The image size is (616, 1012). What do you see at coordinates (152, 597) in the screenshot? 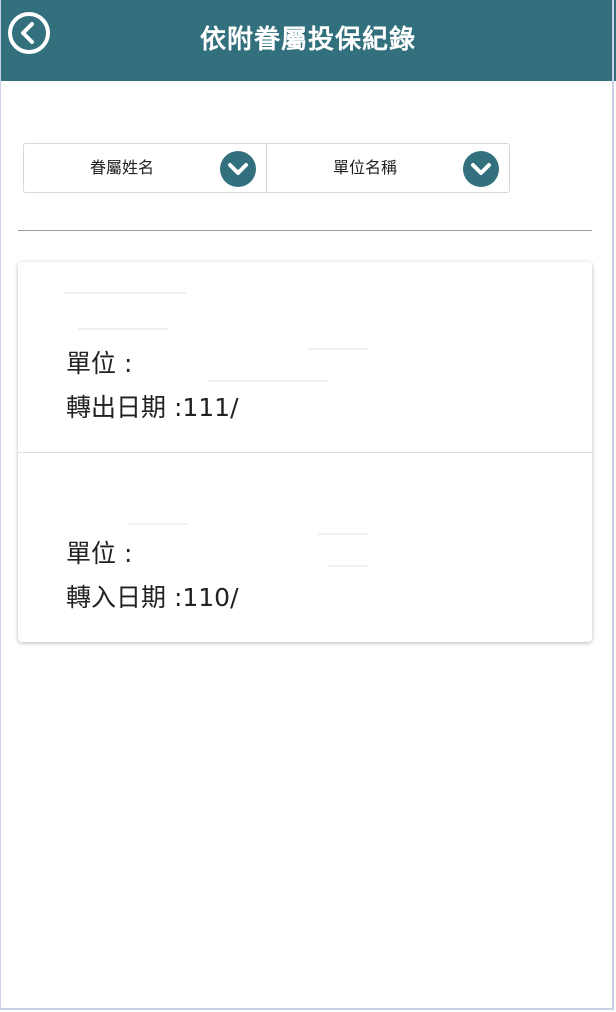
I see `record-date-label: 轉入日期 :110/` at bounding box center [152, 597].